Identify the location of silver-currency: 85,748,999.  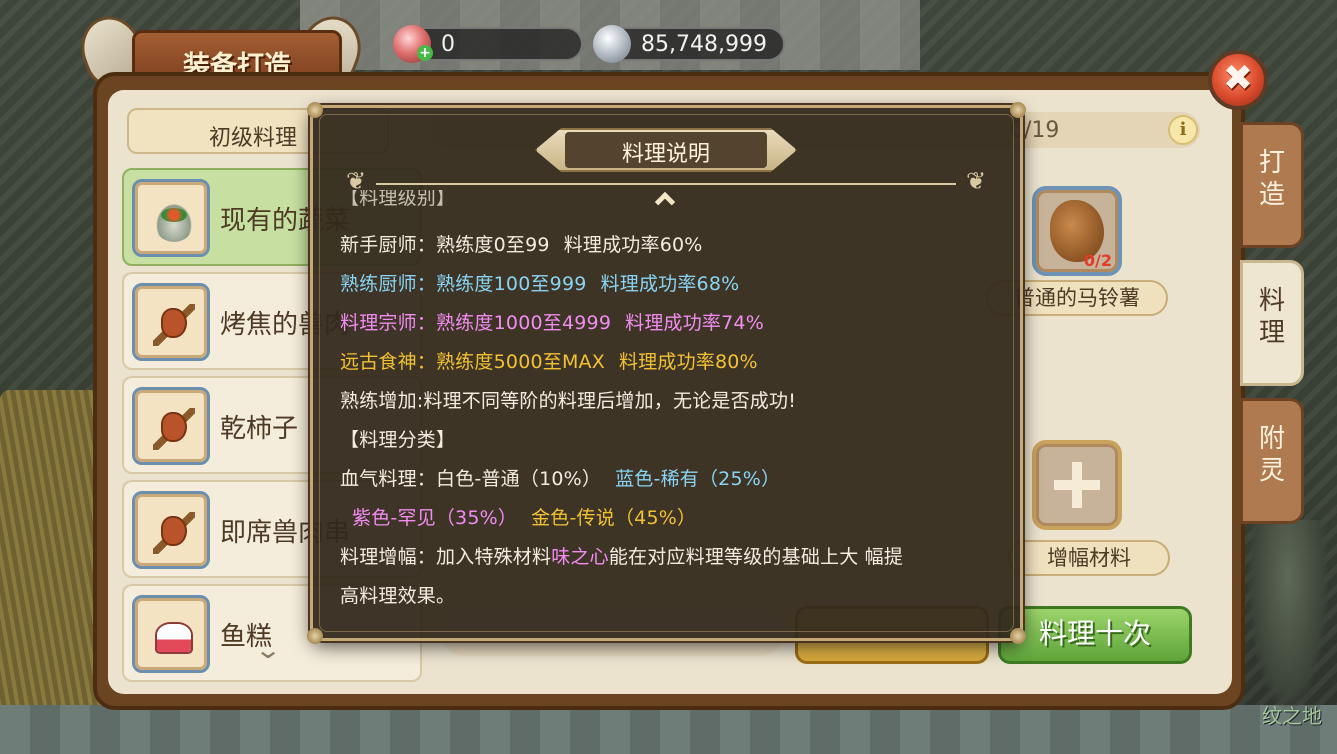
(689, 44).